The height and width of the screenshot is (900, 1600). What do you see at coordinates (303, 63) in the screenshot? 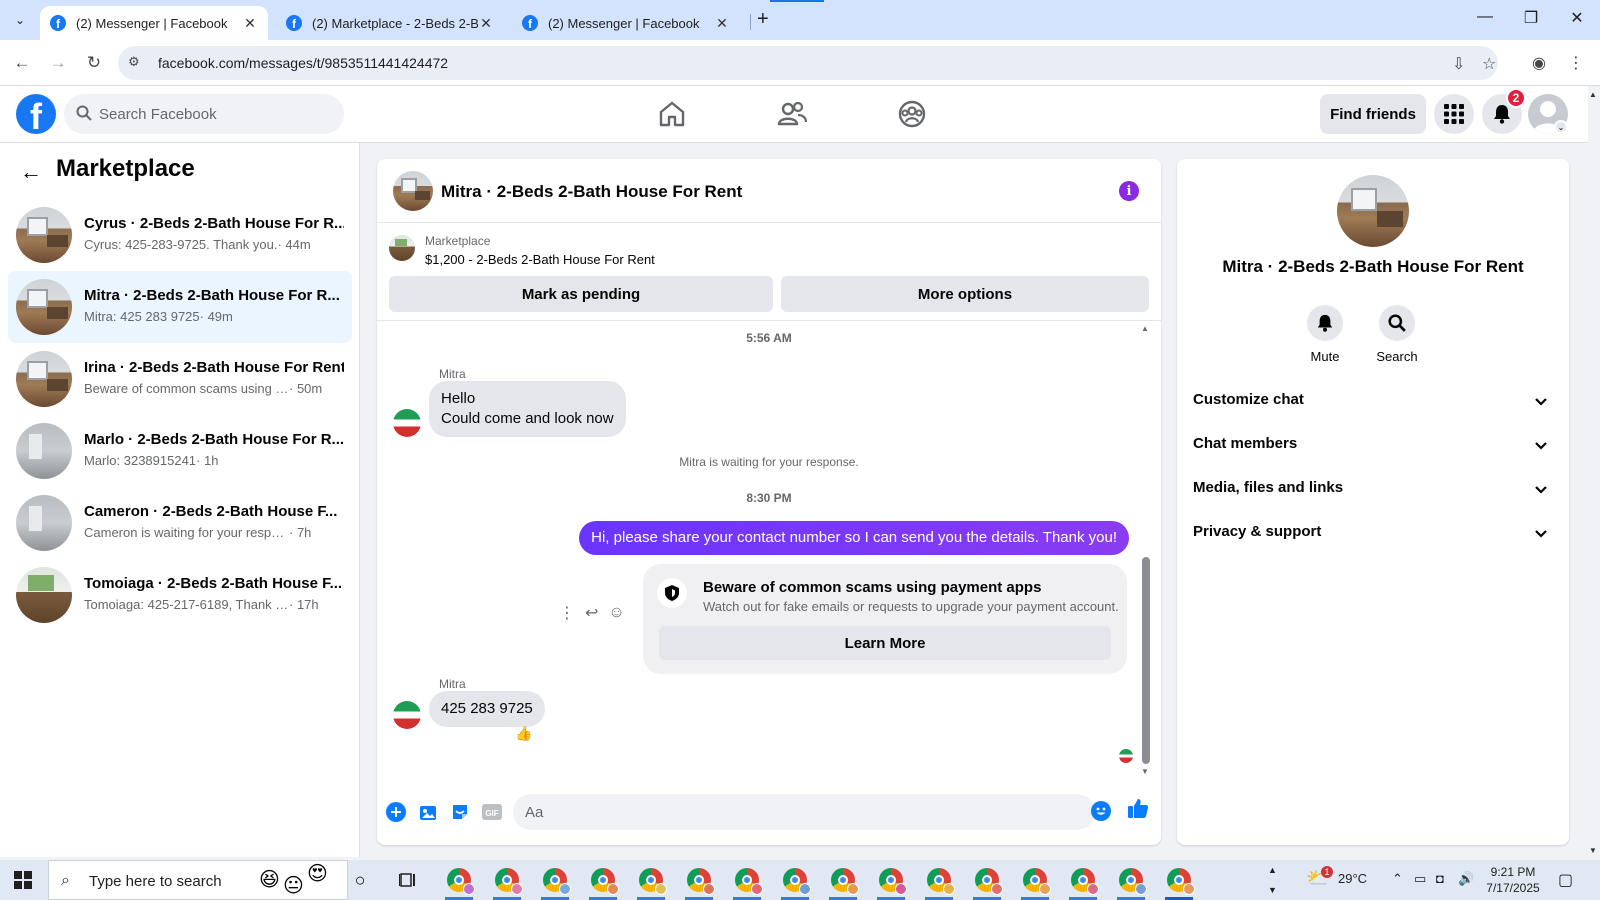
I see `url-text: facebook.com/messages/t/9853511441424472` at bounding box center [303, 63].